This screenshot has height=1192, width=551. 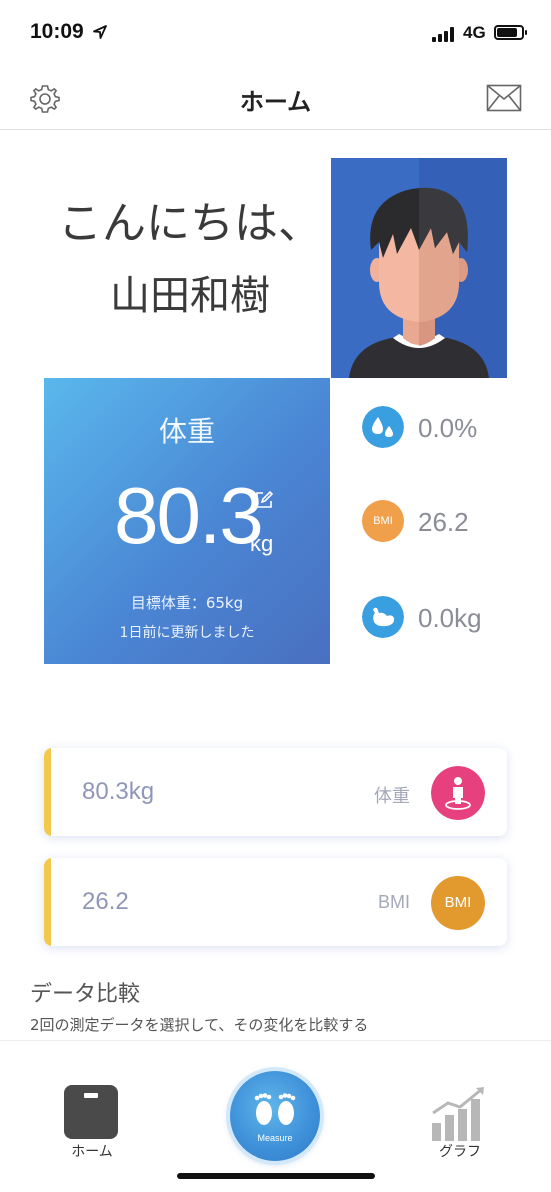 I want to click on compare-description: 2回の測定データを選択して、その変化を比較する, so click(x=199, y=1025).